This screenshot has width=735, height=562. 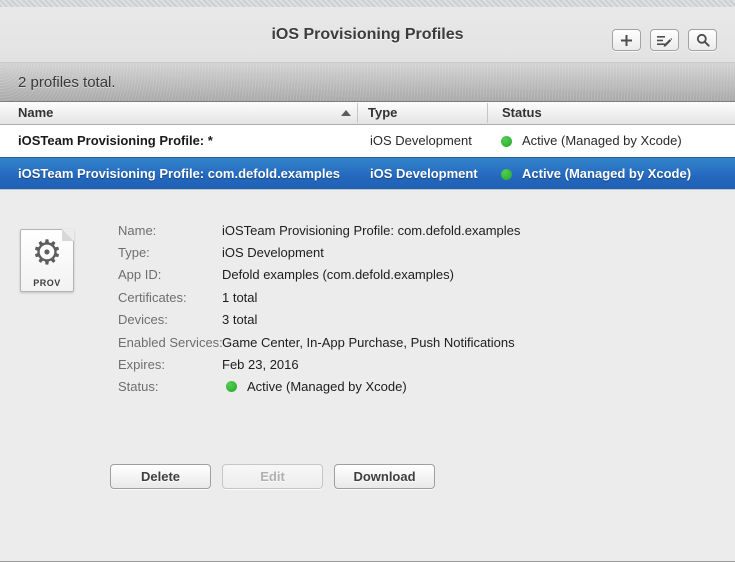 I want to click on provisioning-profile-file-icon: ⚙ PROV, so click(x=47, y=260).